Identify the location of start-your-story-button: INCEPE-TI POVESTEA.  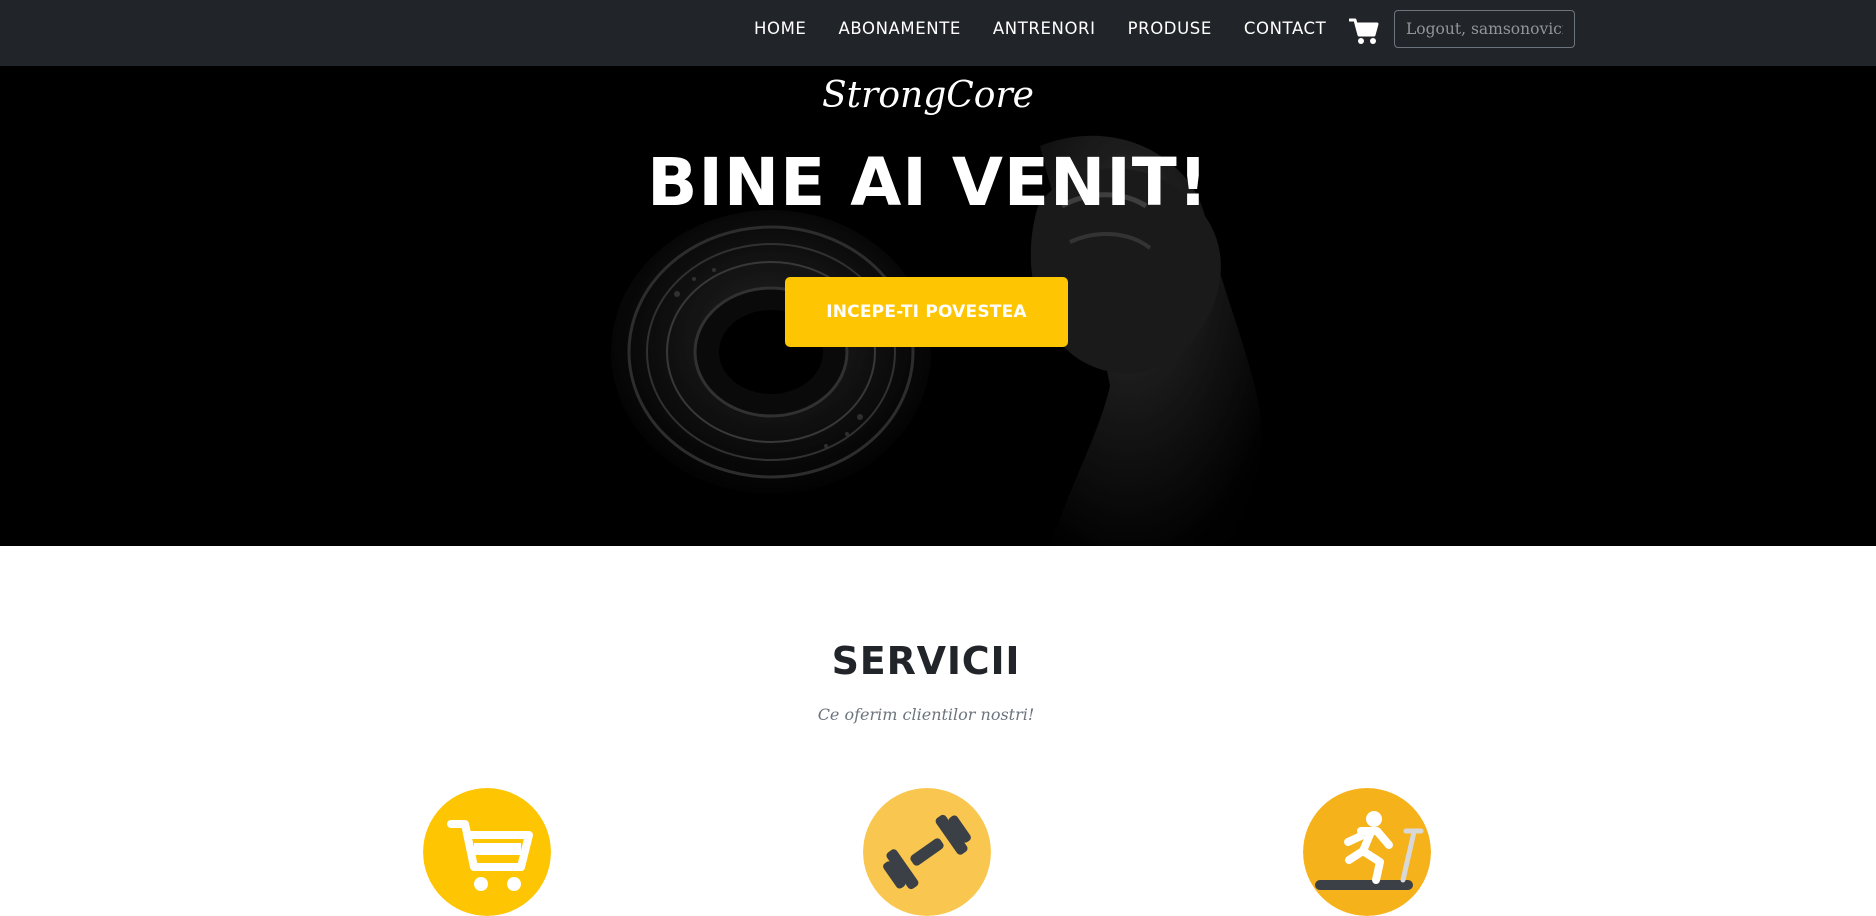
(926, 312).